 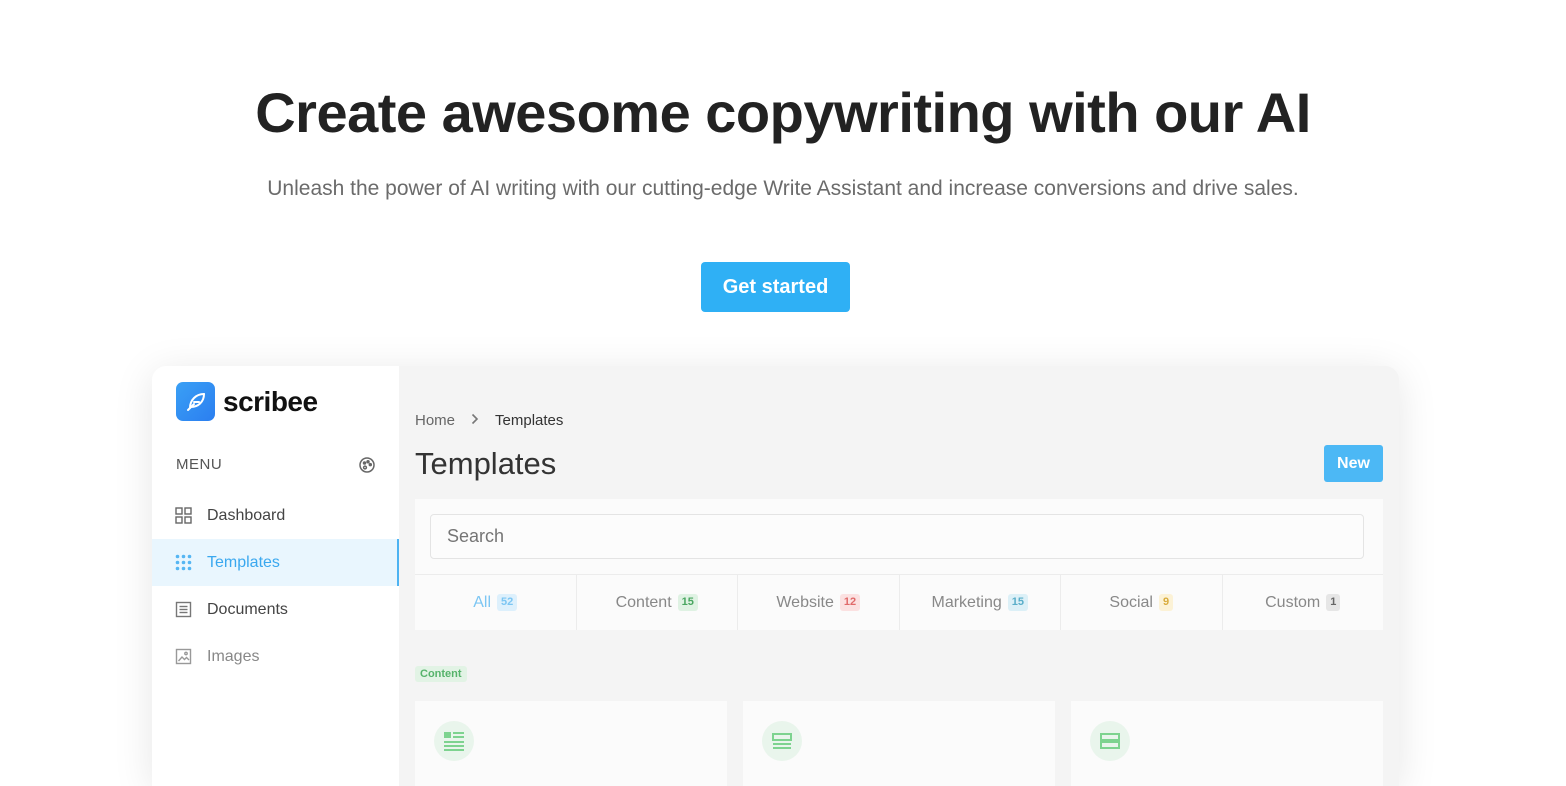 I want to click on tab-social: Social 9, so click(x=1142, y=602).